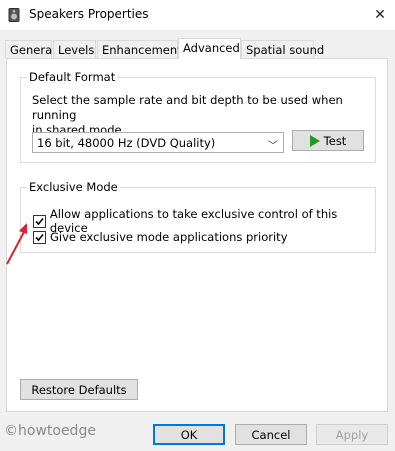  What do you see at coordinates (16, 244) in the screenshot?
I see `annotation-arrow-icon` at bounding box center [16, 244].